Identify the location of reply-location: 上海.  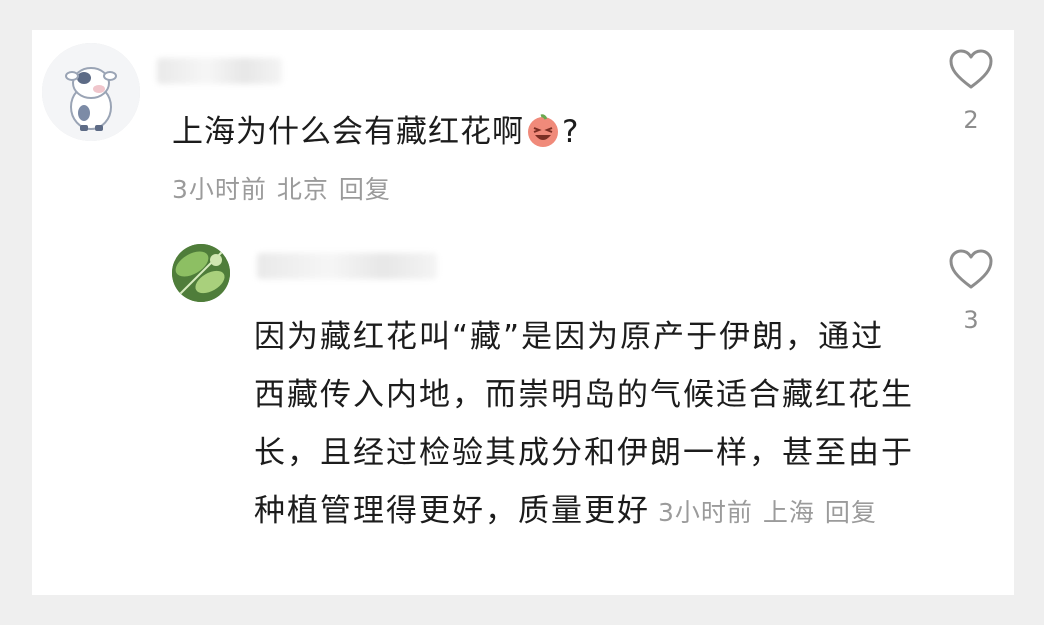
(788, 512).